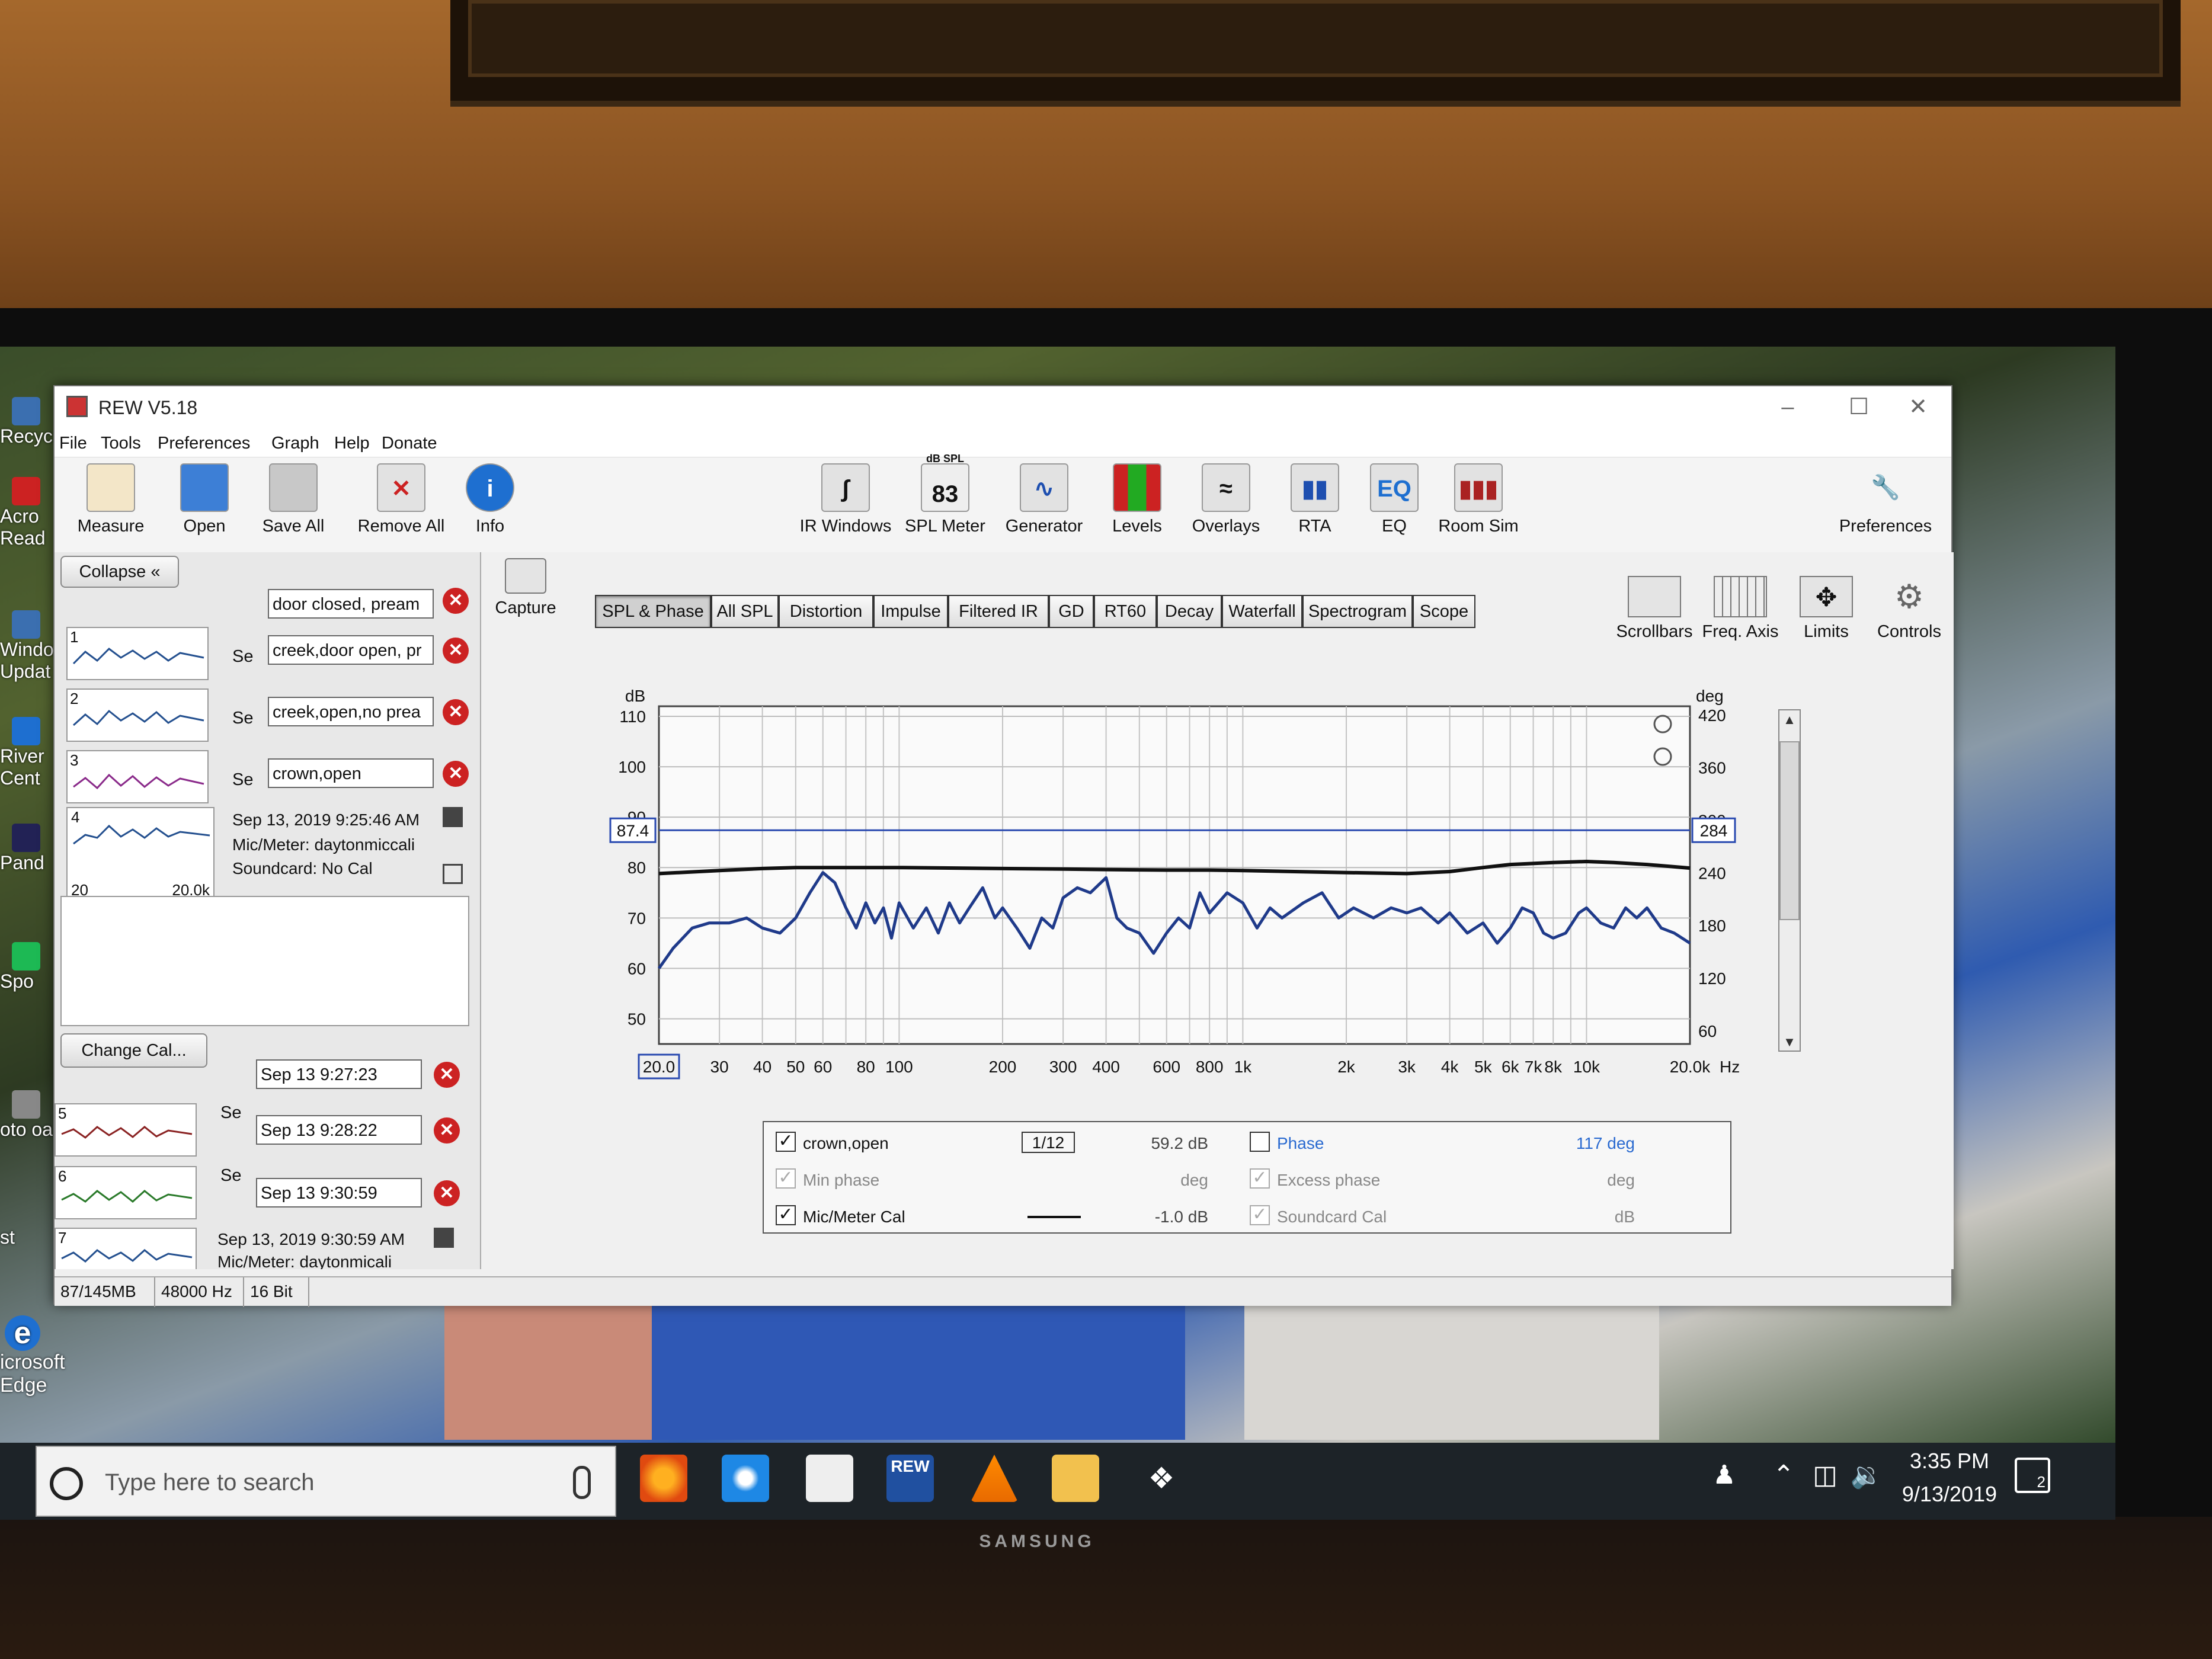 Image resolution: width=2212 pixels, height=1659 pixels. What do you see at coordinates (231, 1112) in the screenshot?
I see `measurement-se-label: Se` at bounding box center [231, 1112].